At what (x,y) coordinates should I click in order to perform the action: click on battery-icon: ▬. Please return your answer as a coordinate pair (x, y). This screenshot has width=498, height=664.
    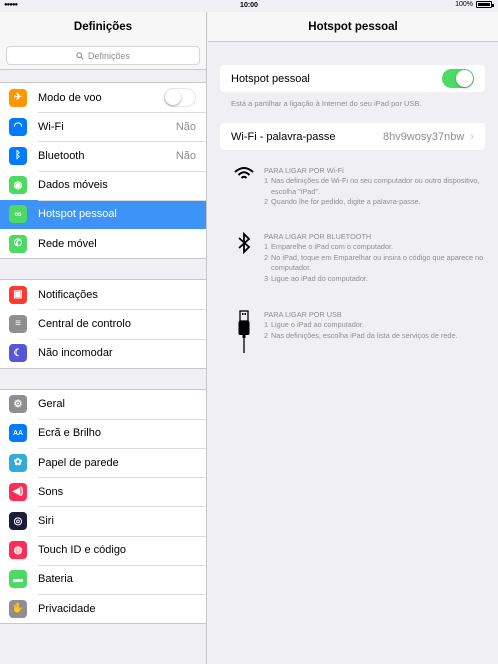
    Looking at the image, I should click on (18, 579).